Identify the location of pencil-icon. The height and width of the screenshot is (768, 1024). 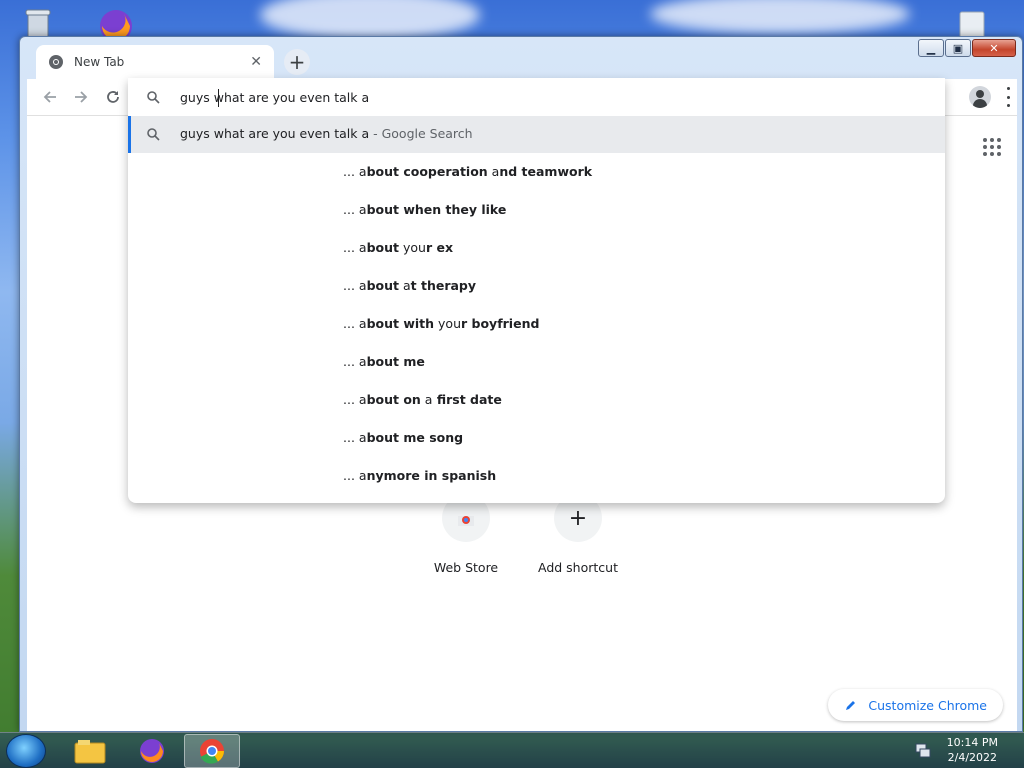
(851, 705).